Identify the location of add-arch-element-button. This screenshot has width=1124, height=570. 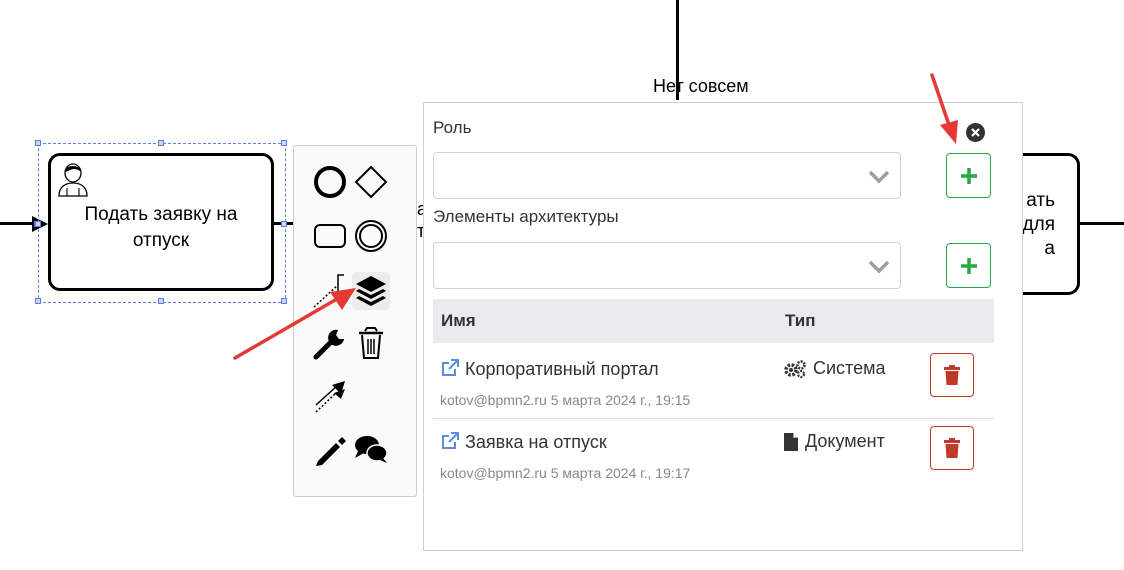
(968, 265).